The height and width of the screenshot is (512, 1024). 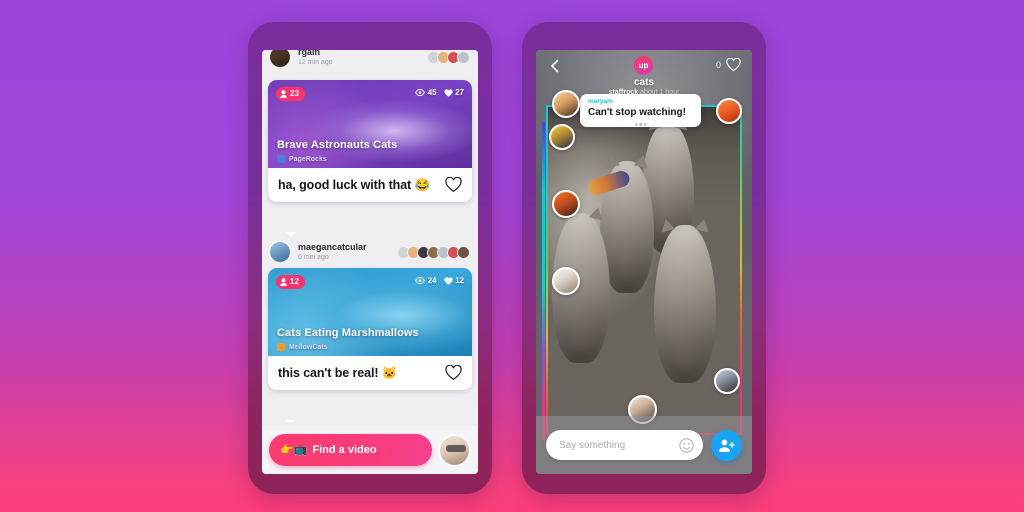 What do you see at coordinates (543, 281) in the screenshot?
I see `participant-rail` at bounding box center [543, 281].